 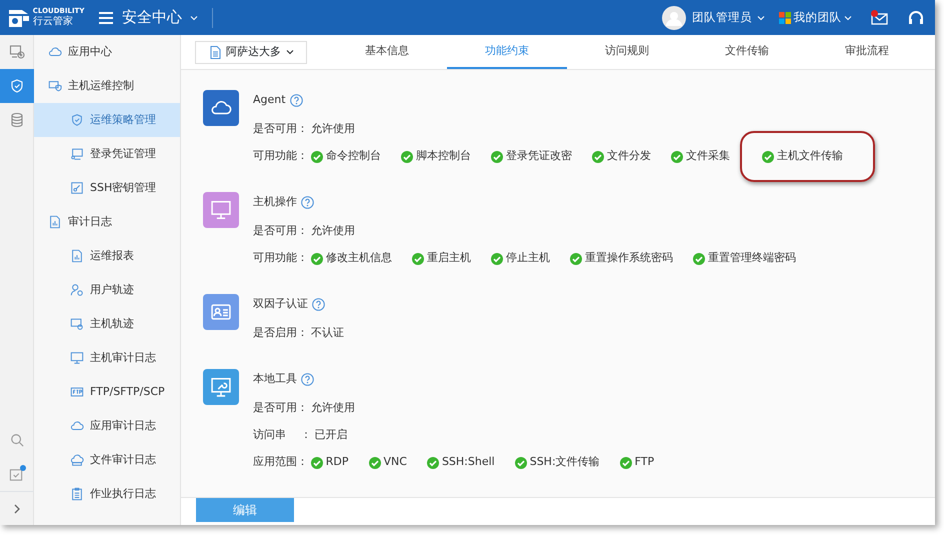 I want to click on section-title: Agent, so click(x=269, y=100).